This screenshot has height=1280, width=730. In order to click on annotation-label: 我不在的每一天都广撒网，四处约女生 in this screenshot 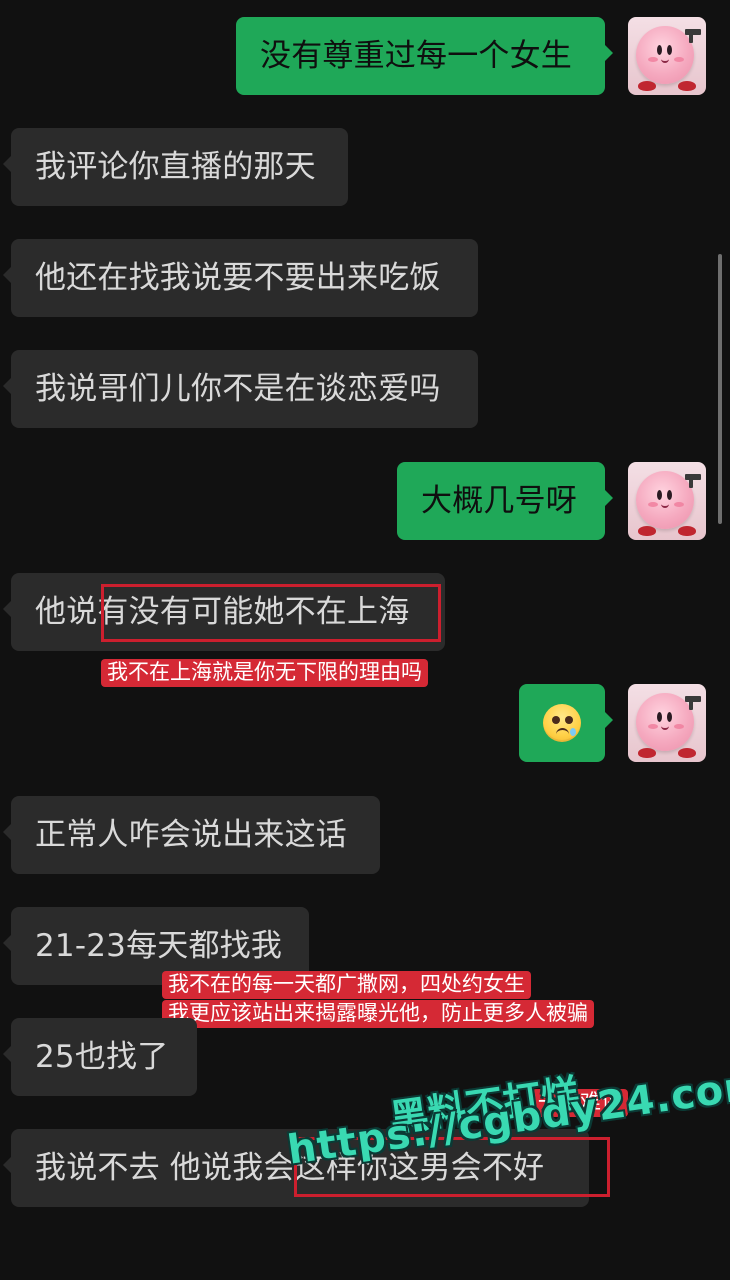, I will do `click(346, 985)`.